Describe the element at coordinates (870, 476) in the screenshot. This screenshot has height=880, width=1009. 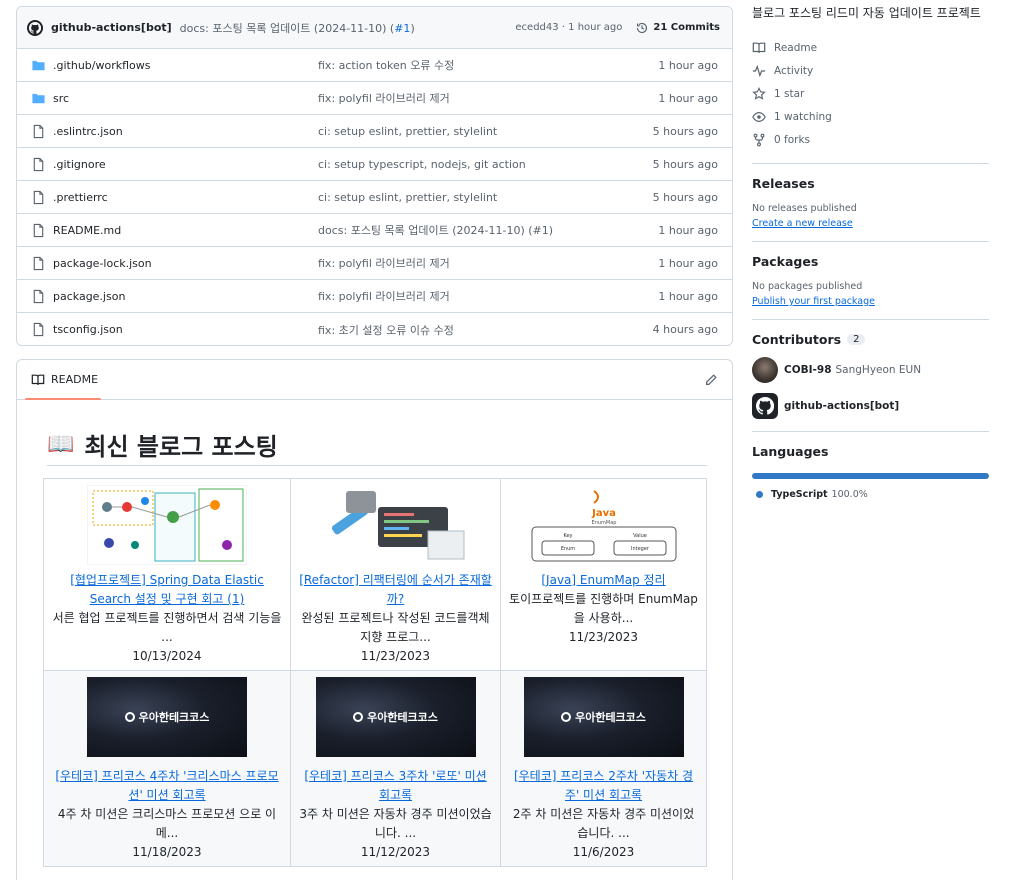
I see `language-bar` at that location.